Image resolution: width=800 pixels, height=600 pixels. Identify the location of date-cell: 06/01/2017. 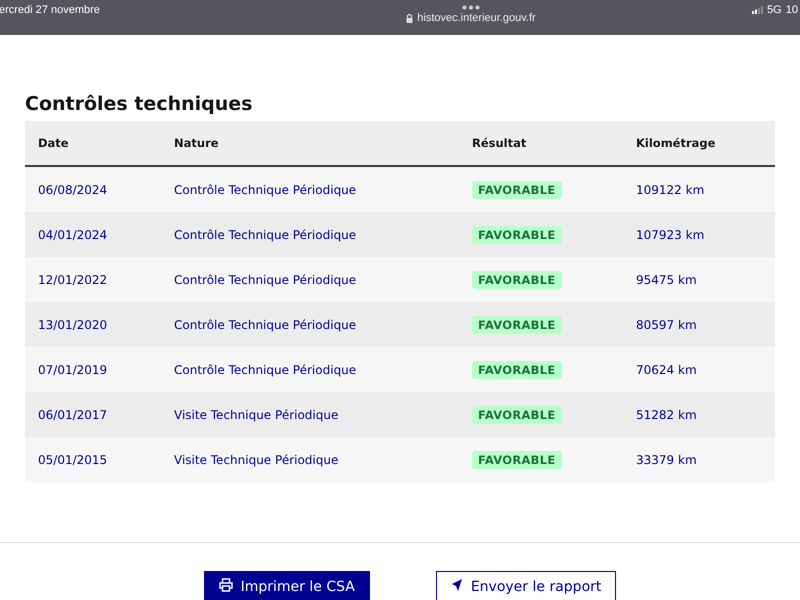
(73, 415).